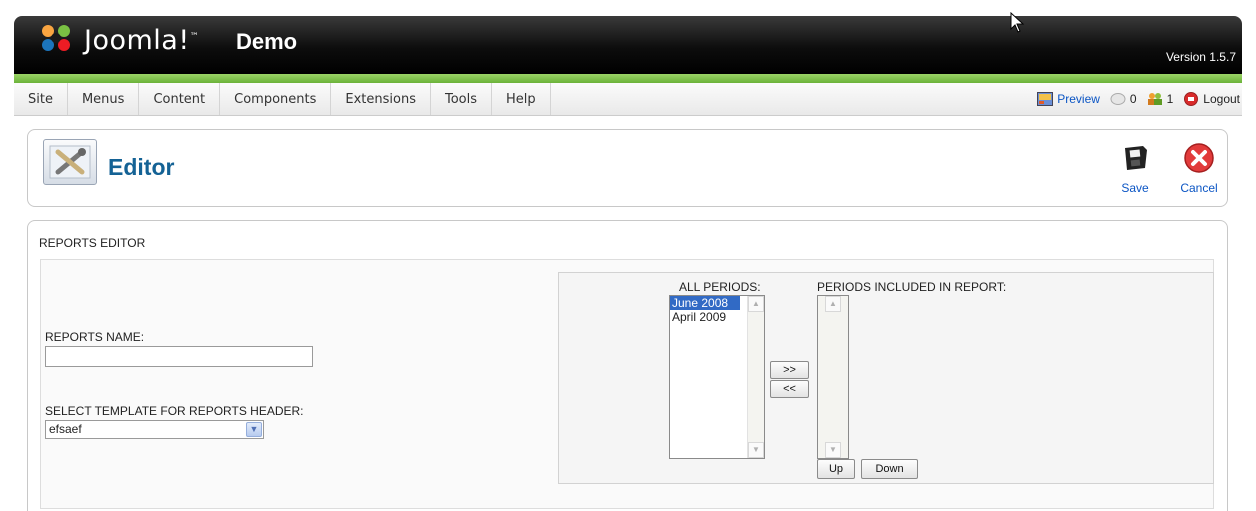 The height and width of the screenshot is (511, 1256). Describe the element at coordinates (104, 99) in the screenshot. I see `menu-item-menus: Menus` at that location.